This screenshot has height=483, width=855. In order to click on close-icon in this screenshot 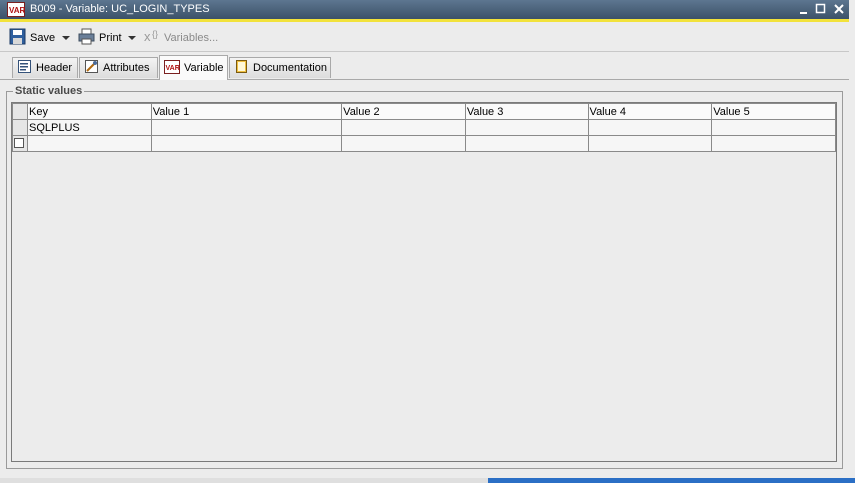, I will do `click(839, 9)`.